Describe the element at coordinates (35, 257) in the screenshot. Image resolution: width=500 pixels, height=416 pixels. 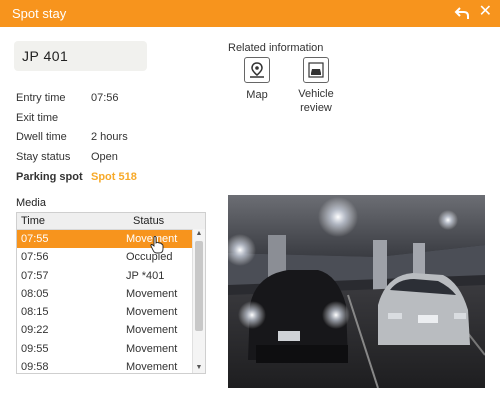
I see `media-row-time: 07:56` at that location.